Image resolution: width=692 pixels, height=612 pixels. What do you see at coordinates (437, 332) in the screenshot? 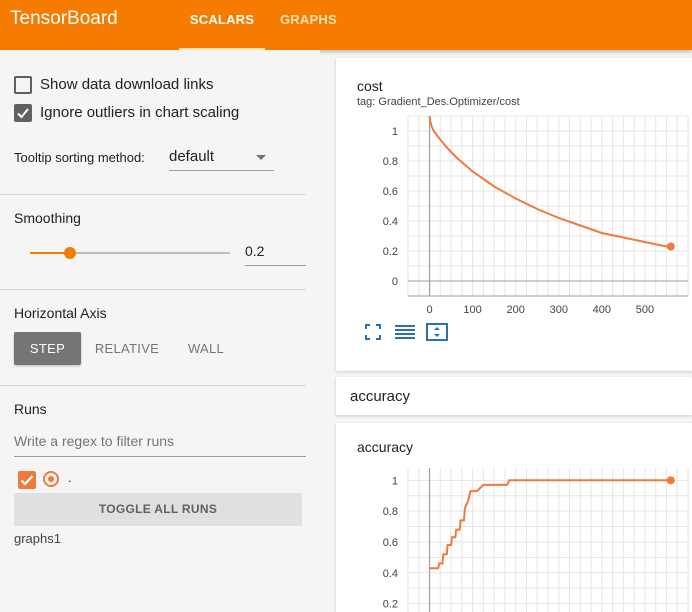
I see `expand-icon` at bounding box center [437, 332].